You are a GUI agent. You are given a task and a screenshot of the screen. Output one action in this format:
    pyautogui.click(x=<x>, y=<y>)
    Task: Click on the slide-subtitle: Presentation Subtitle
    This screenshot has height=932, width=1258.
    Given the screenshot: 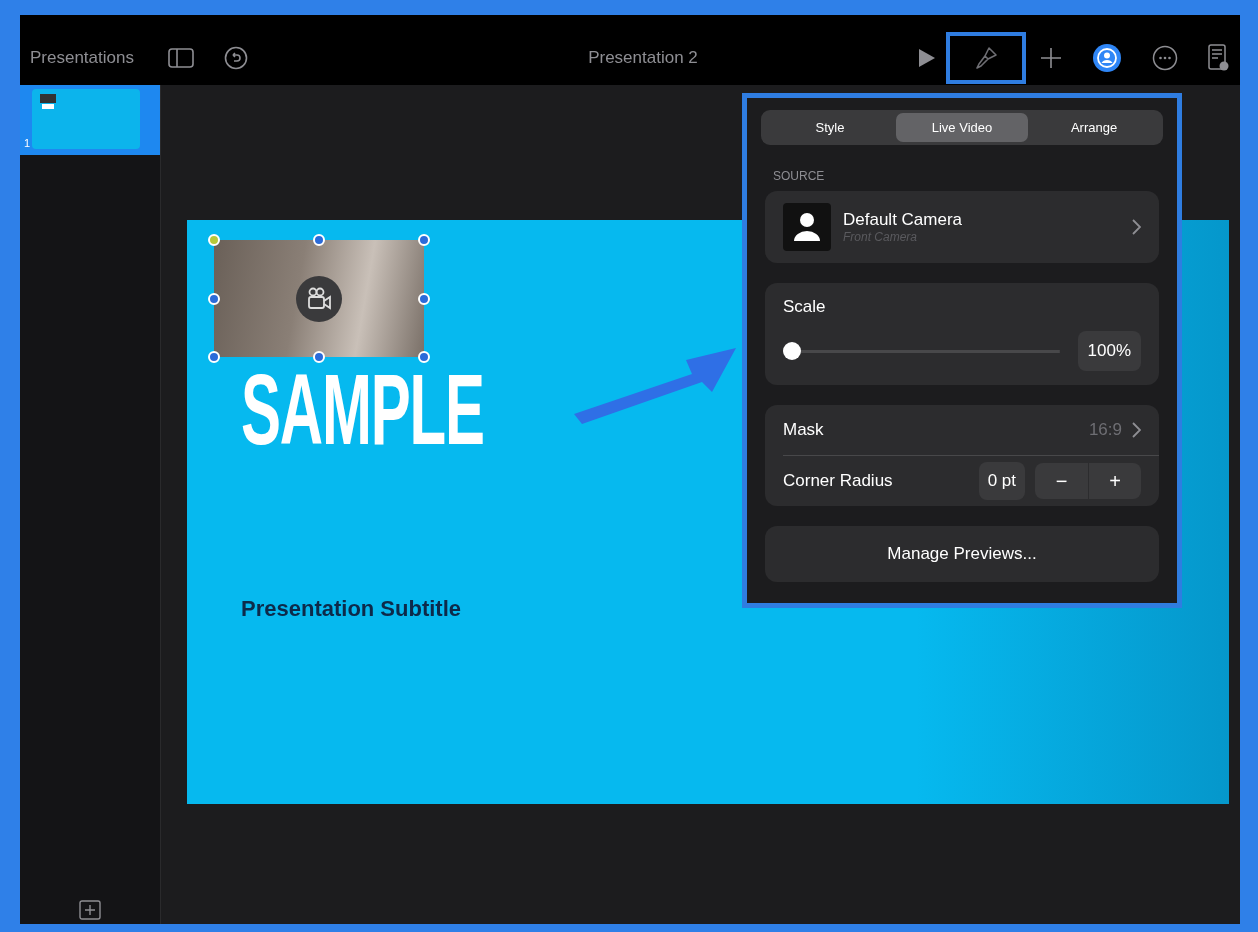 What is the action you would take?
    pyautogui.click(x=351, y=609)
    